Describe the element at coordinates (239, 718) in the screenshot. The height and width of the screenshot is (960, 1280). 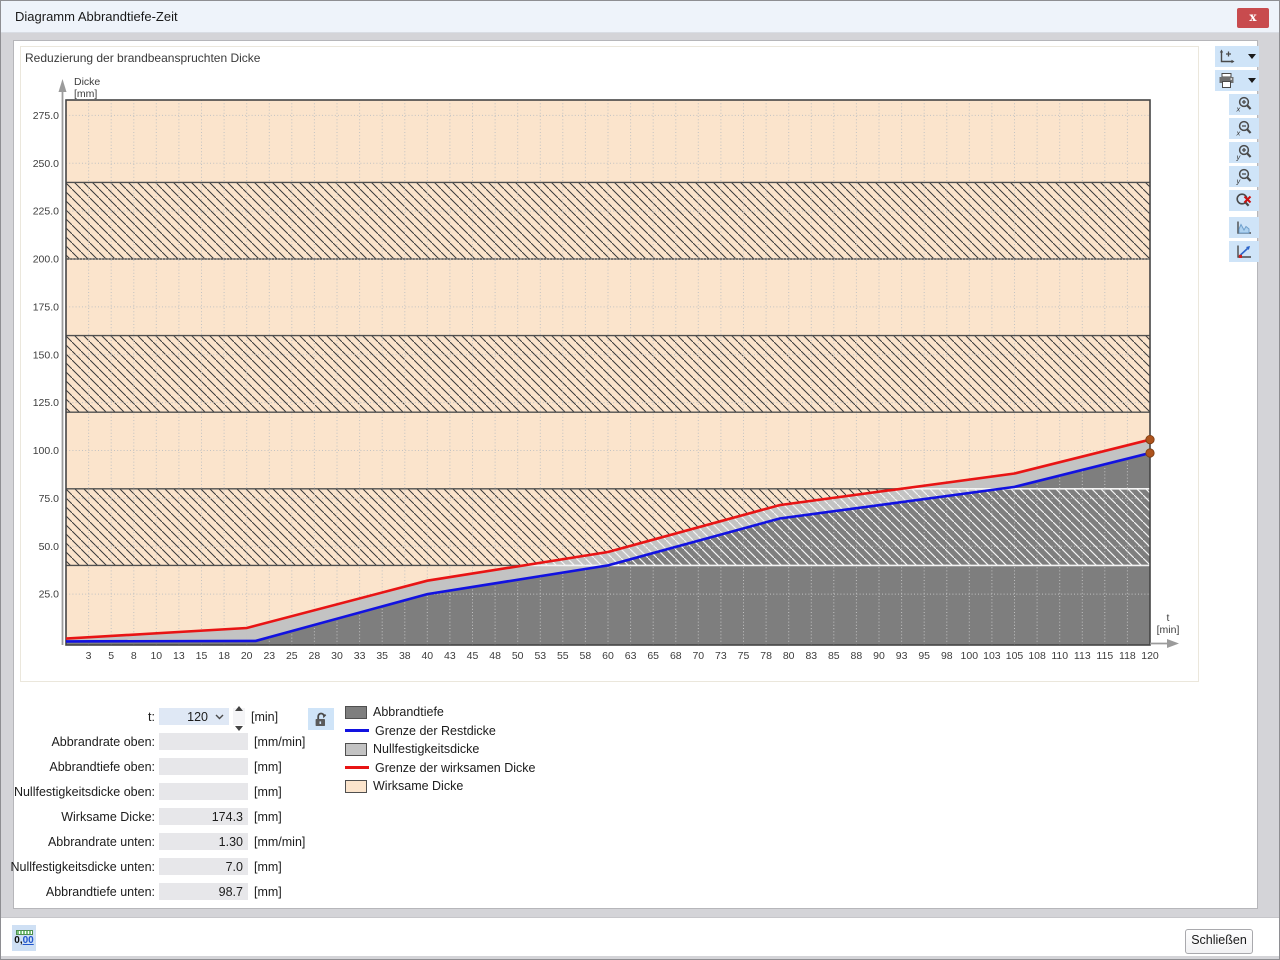
I see `time-spinner` at that location.